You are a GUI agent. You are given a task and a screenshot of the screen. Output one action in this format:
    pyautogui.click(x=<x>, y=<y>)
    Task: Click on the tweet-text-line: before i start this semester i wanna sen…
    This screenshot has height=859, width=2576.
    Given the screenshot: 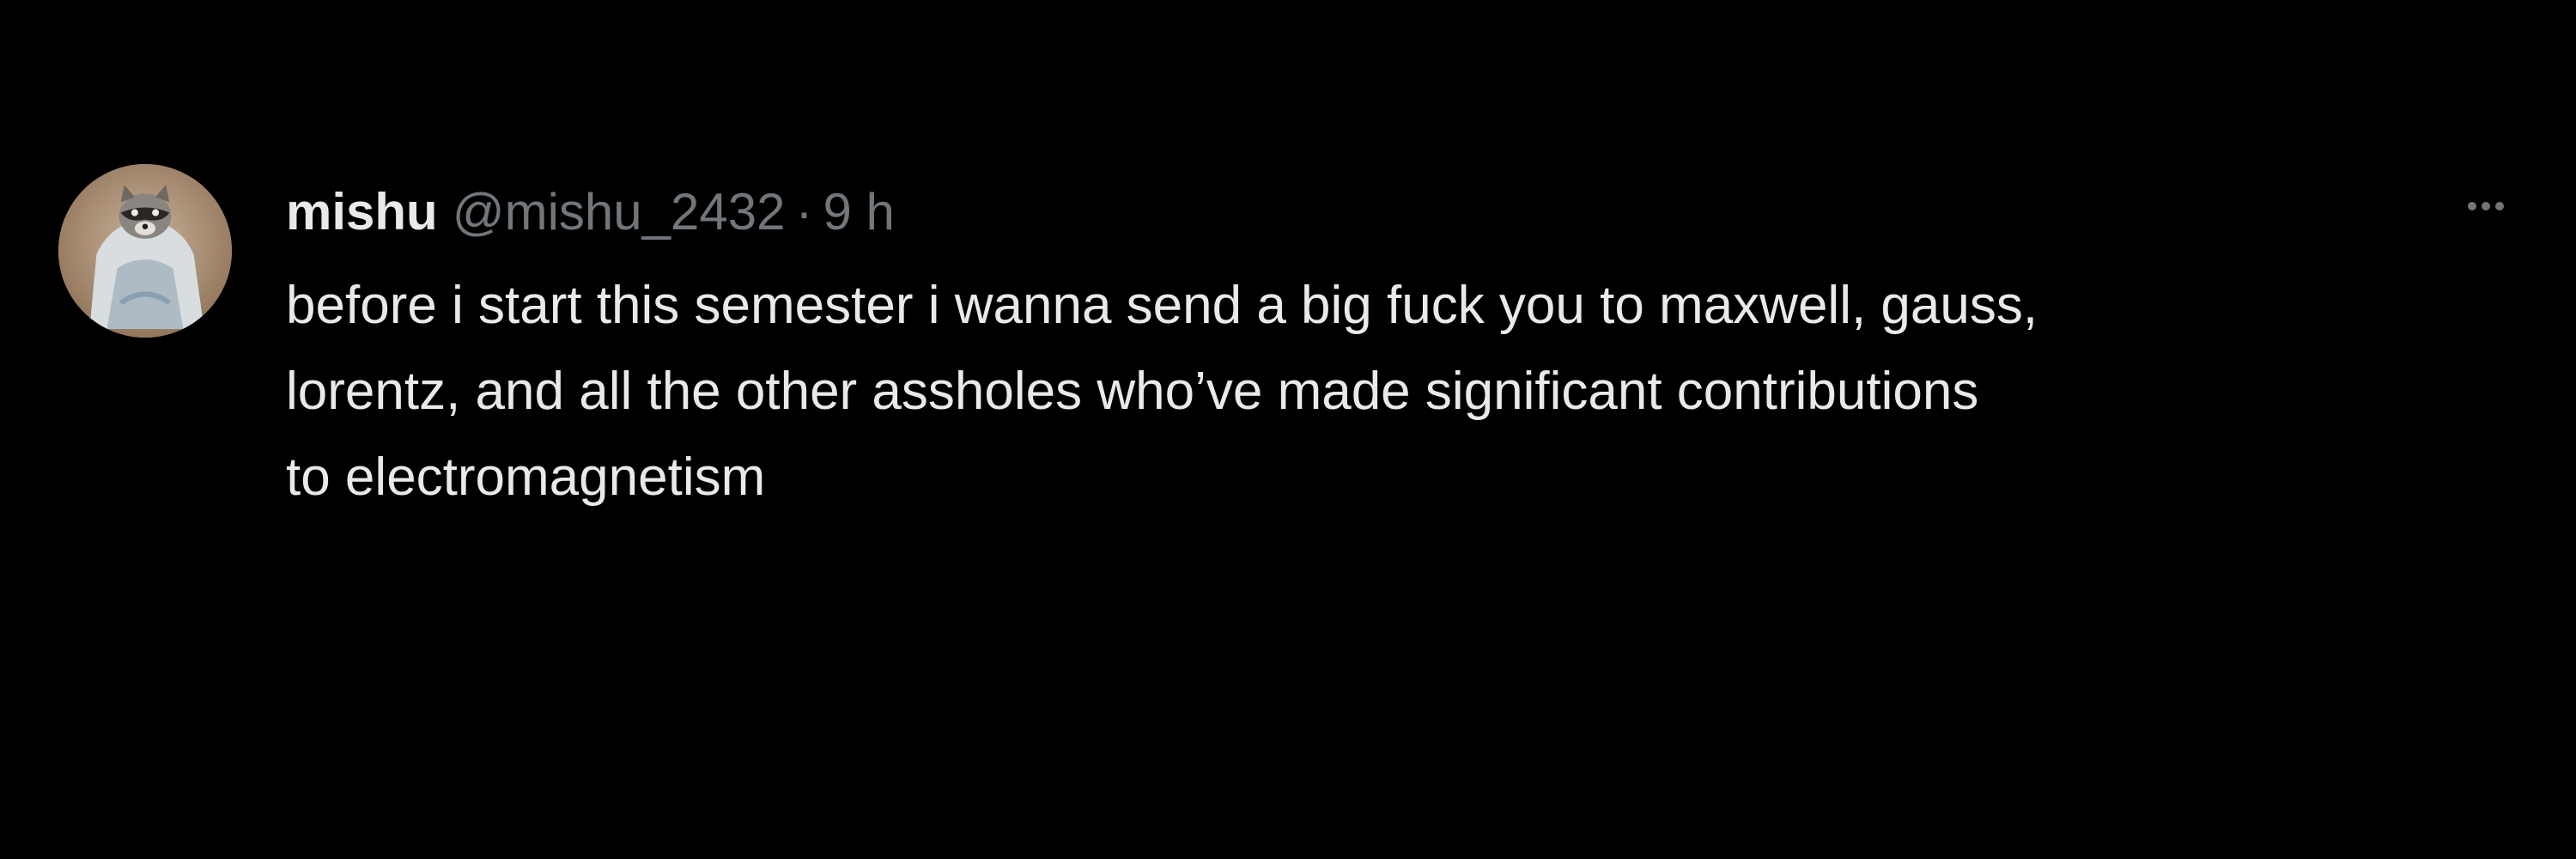 What is the action you would take?
    pyautogui.click(x=1162, y=305)
    